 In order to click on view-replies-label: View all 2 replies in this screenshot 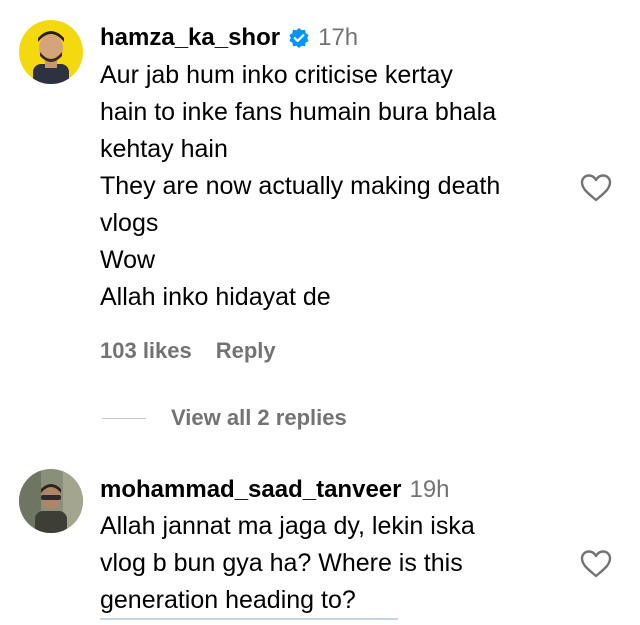, I will do `click(259, 417)`.